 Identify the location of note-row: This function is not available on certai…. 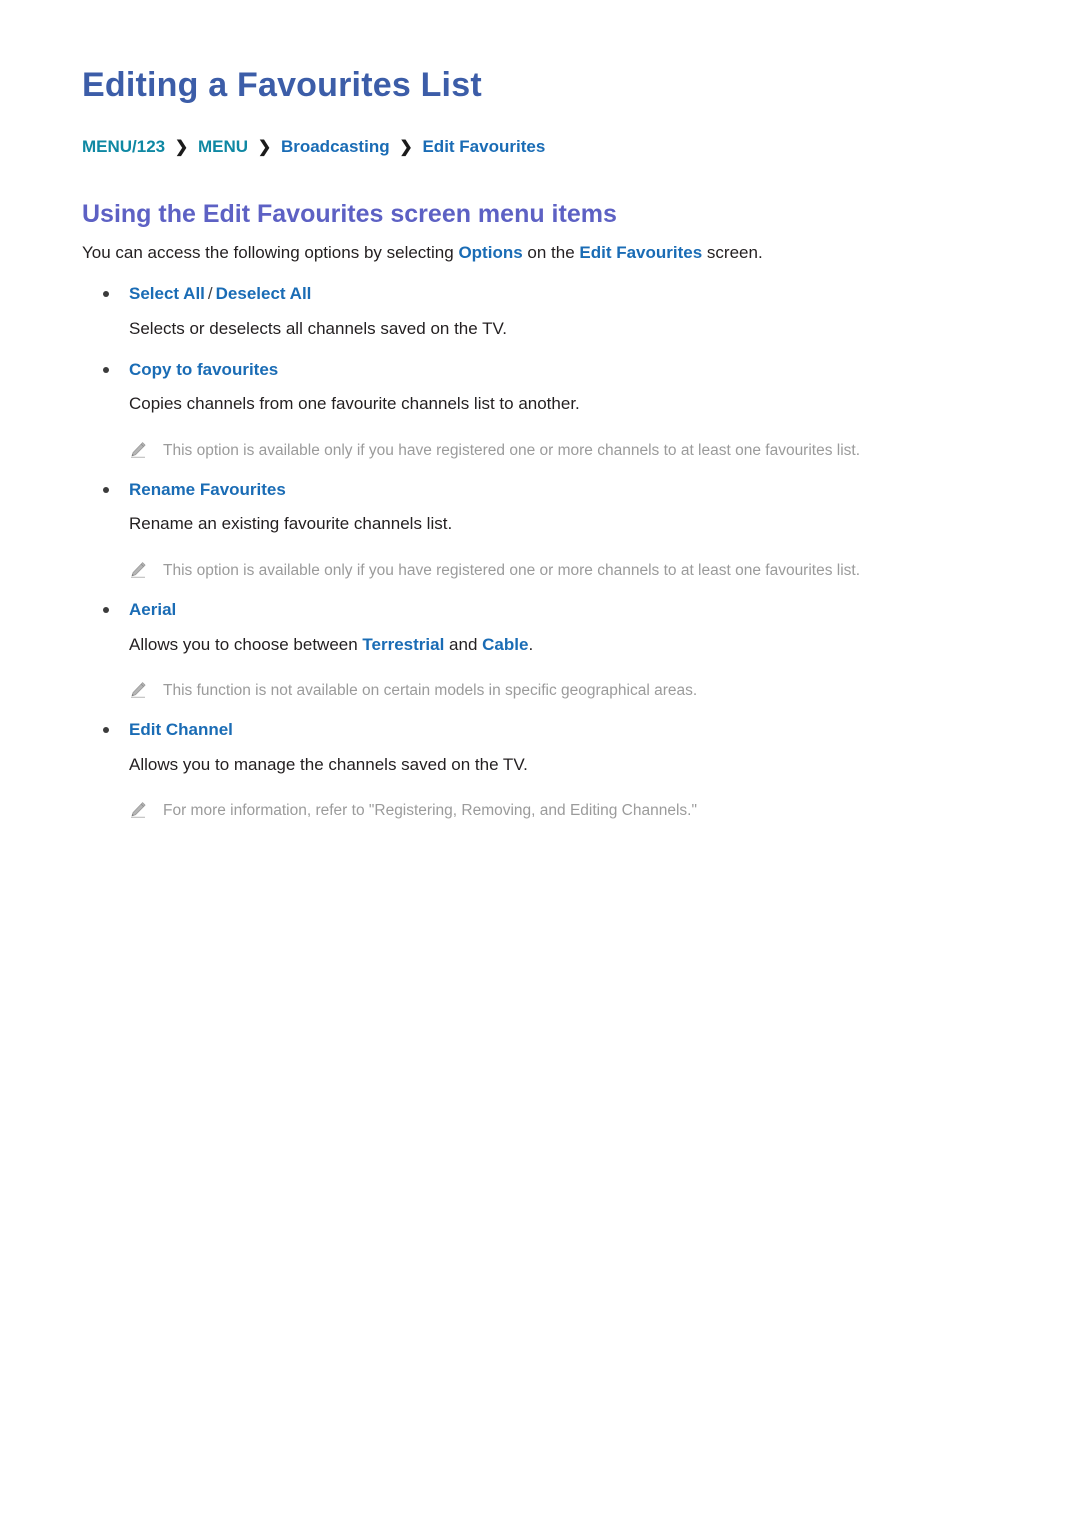
(540, 679).